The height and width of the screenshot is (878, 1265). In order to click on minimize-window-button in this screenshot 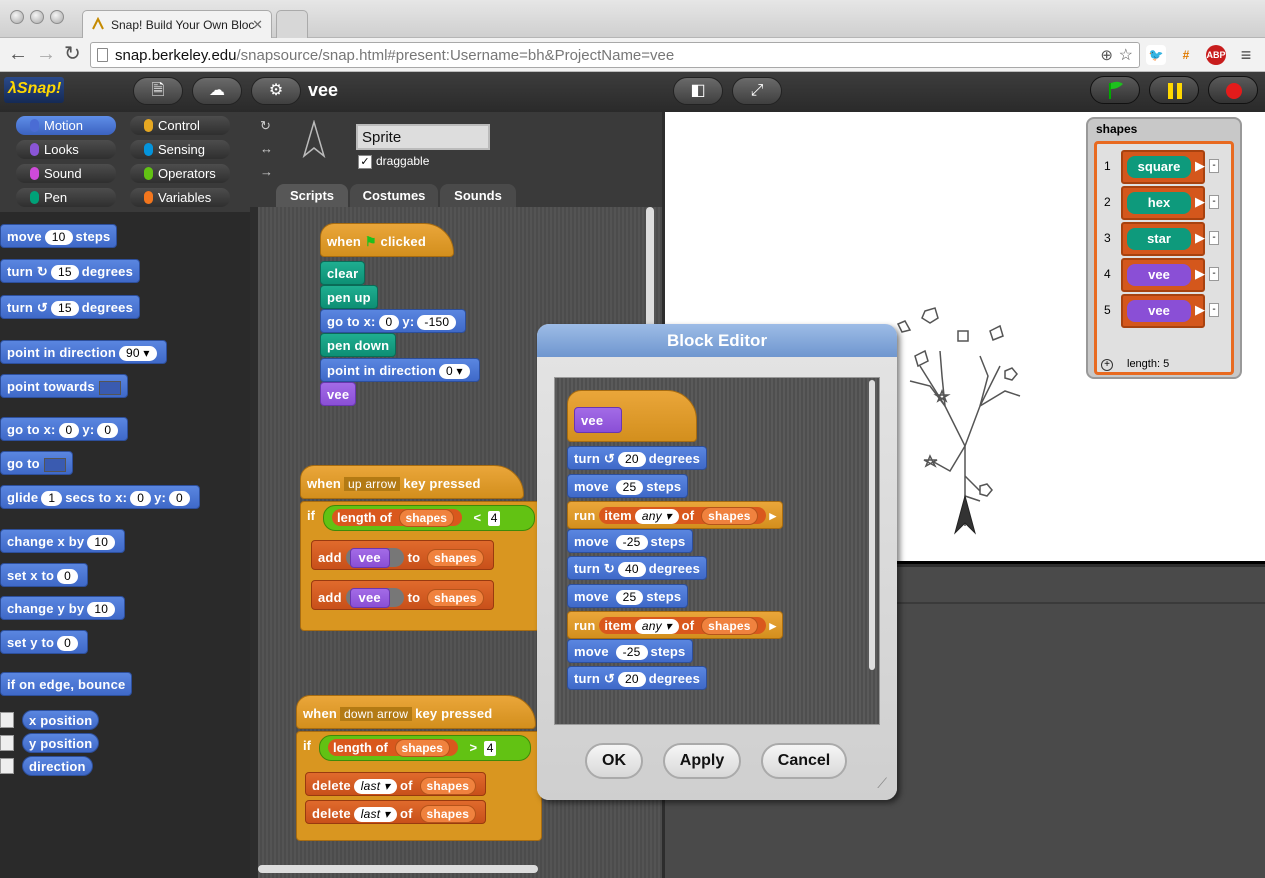, I will do `click(37, 17)`.